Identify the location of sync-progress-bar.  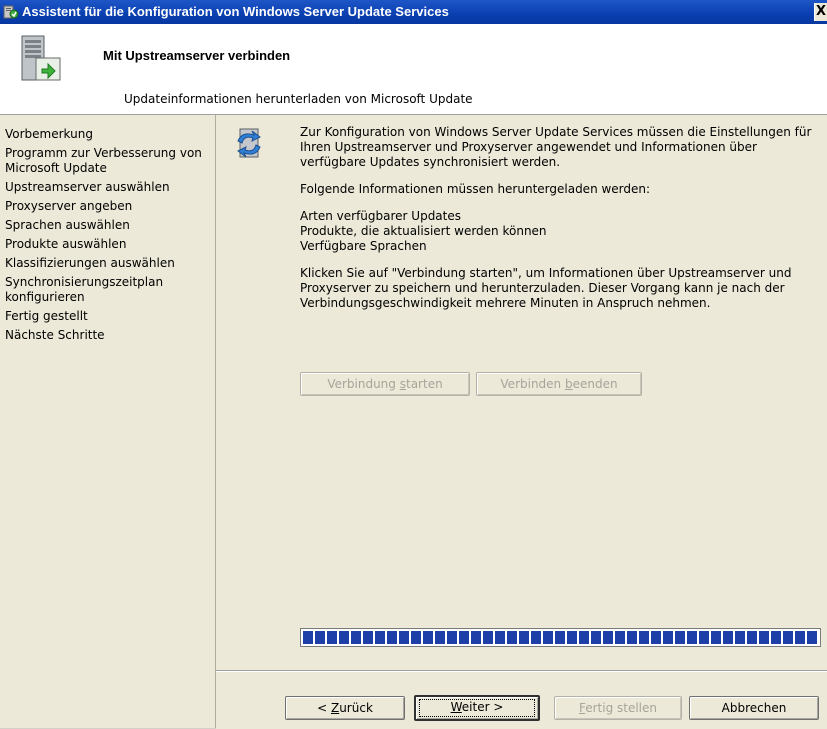
(560, 637).